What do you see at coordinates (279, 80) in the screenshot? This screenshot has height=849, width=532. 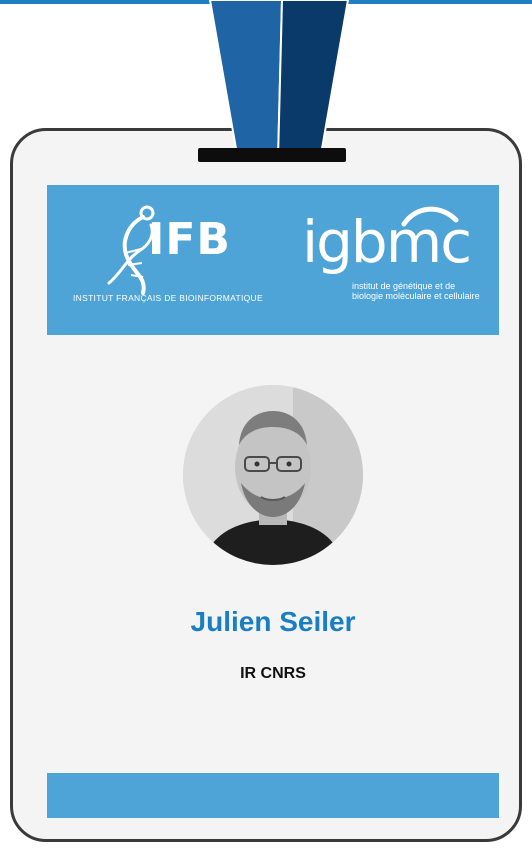 I see `lanyard-strap-icon` at bounding box center [279, 80].